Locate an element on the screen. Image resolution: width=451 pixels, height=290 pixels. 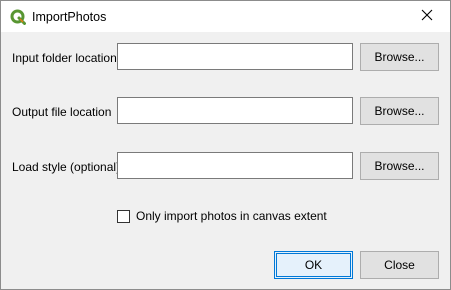
title-bar: ImportPhotos is located at coordinates (225, 16).